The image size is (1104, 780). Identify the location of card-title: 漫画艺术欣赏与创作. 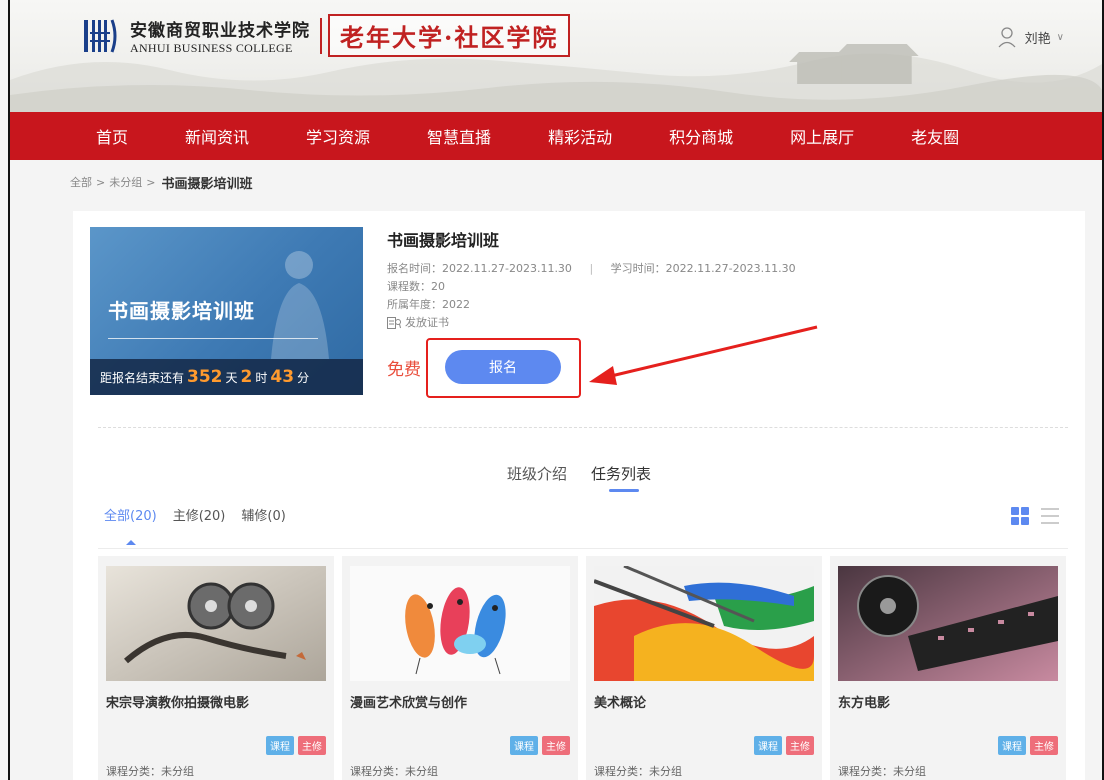
(409, 703).